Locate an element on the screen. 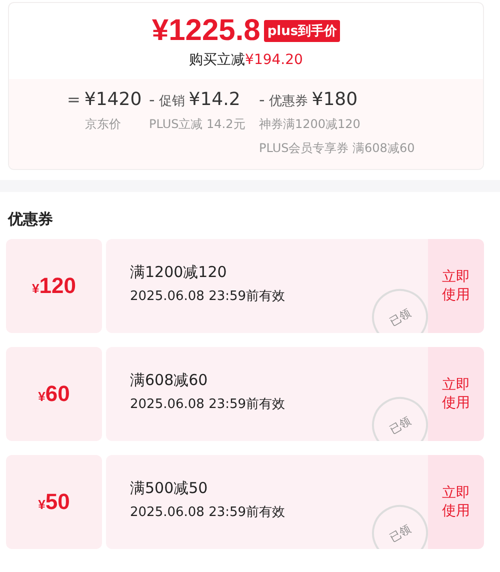 The image size is (500, 572). final-price: ¥1225.8 is located at coordinates (206, 31).